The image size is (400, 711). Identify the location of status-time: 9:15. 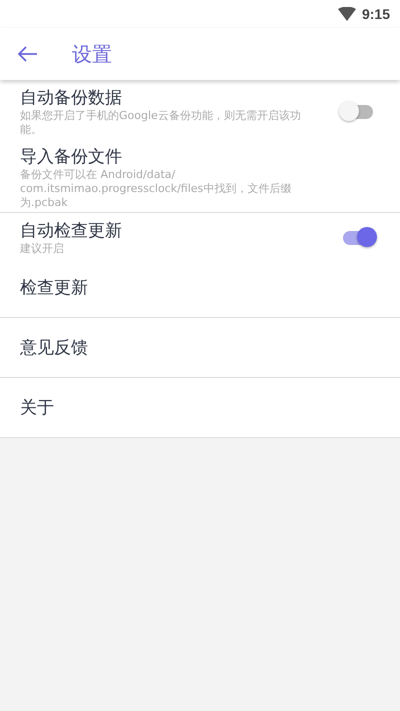
(376, 14).